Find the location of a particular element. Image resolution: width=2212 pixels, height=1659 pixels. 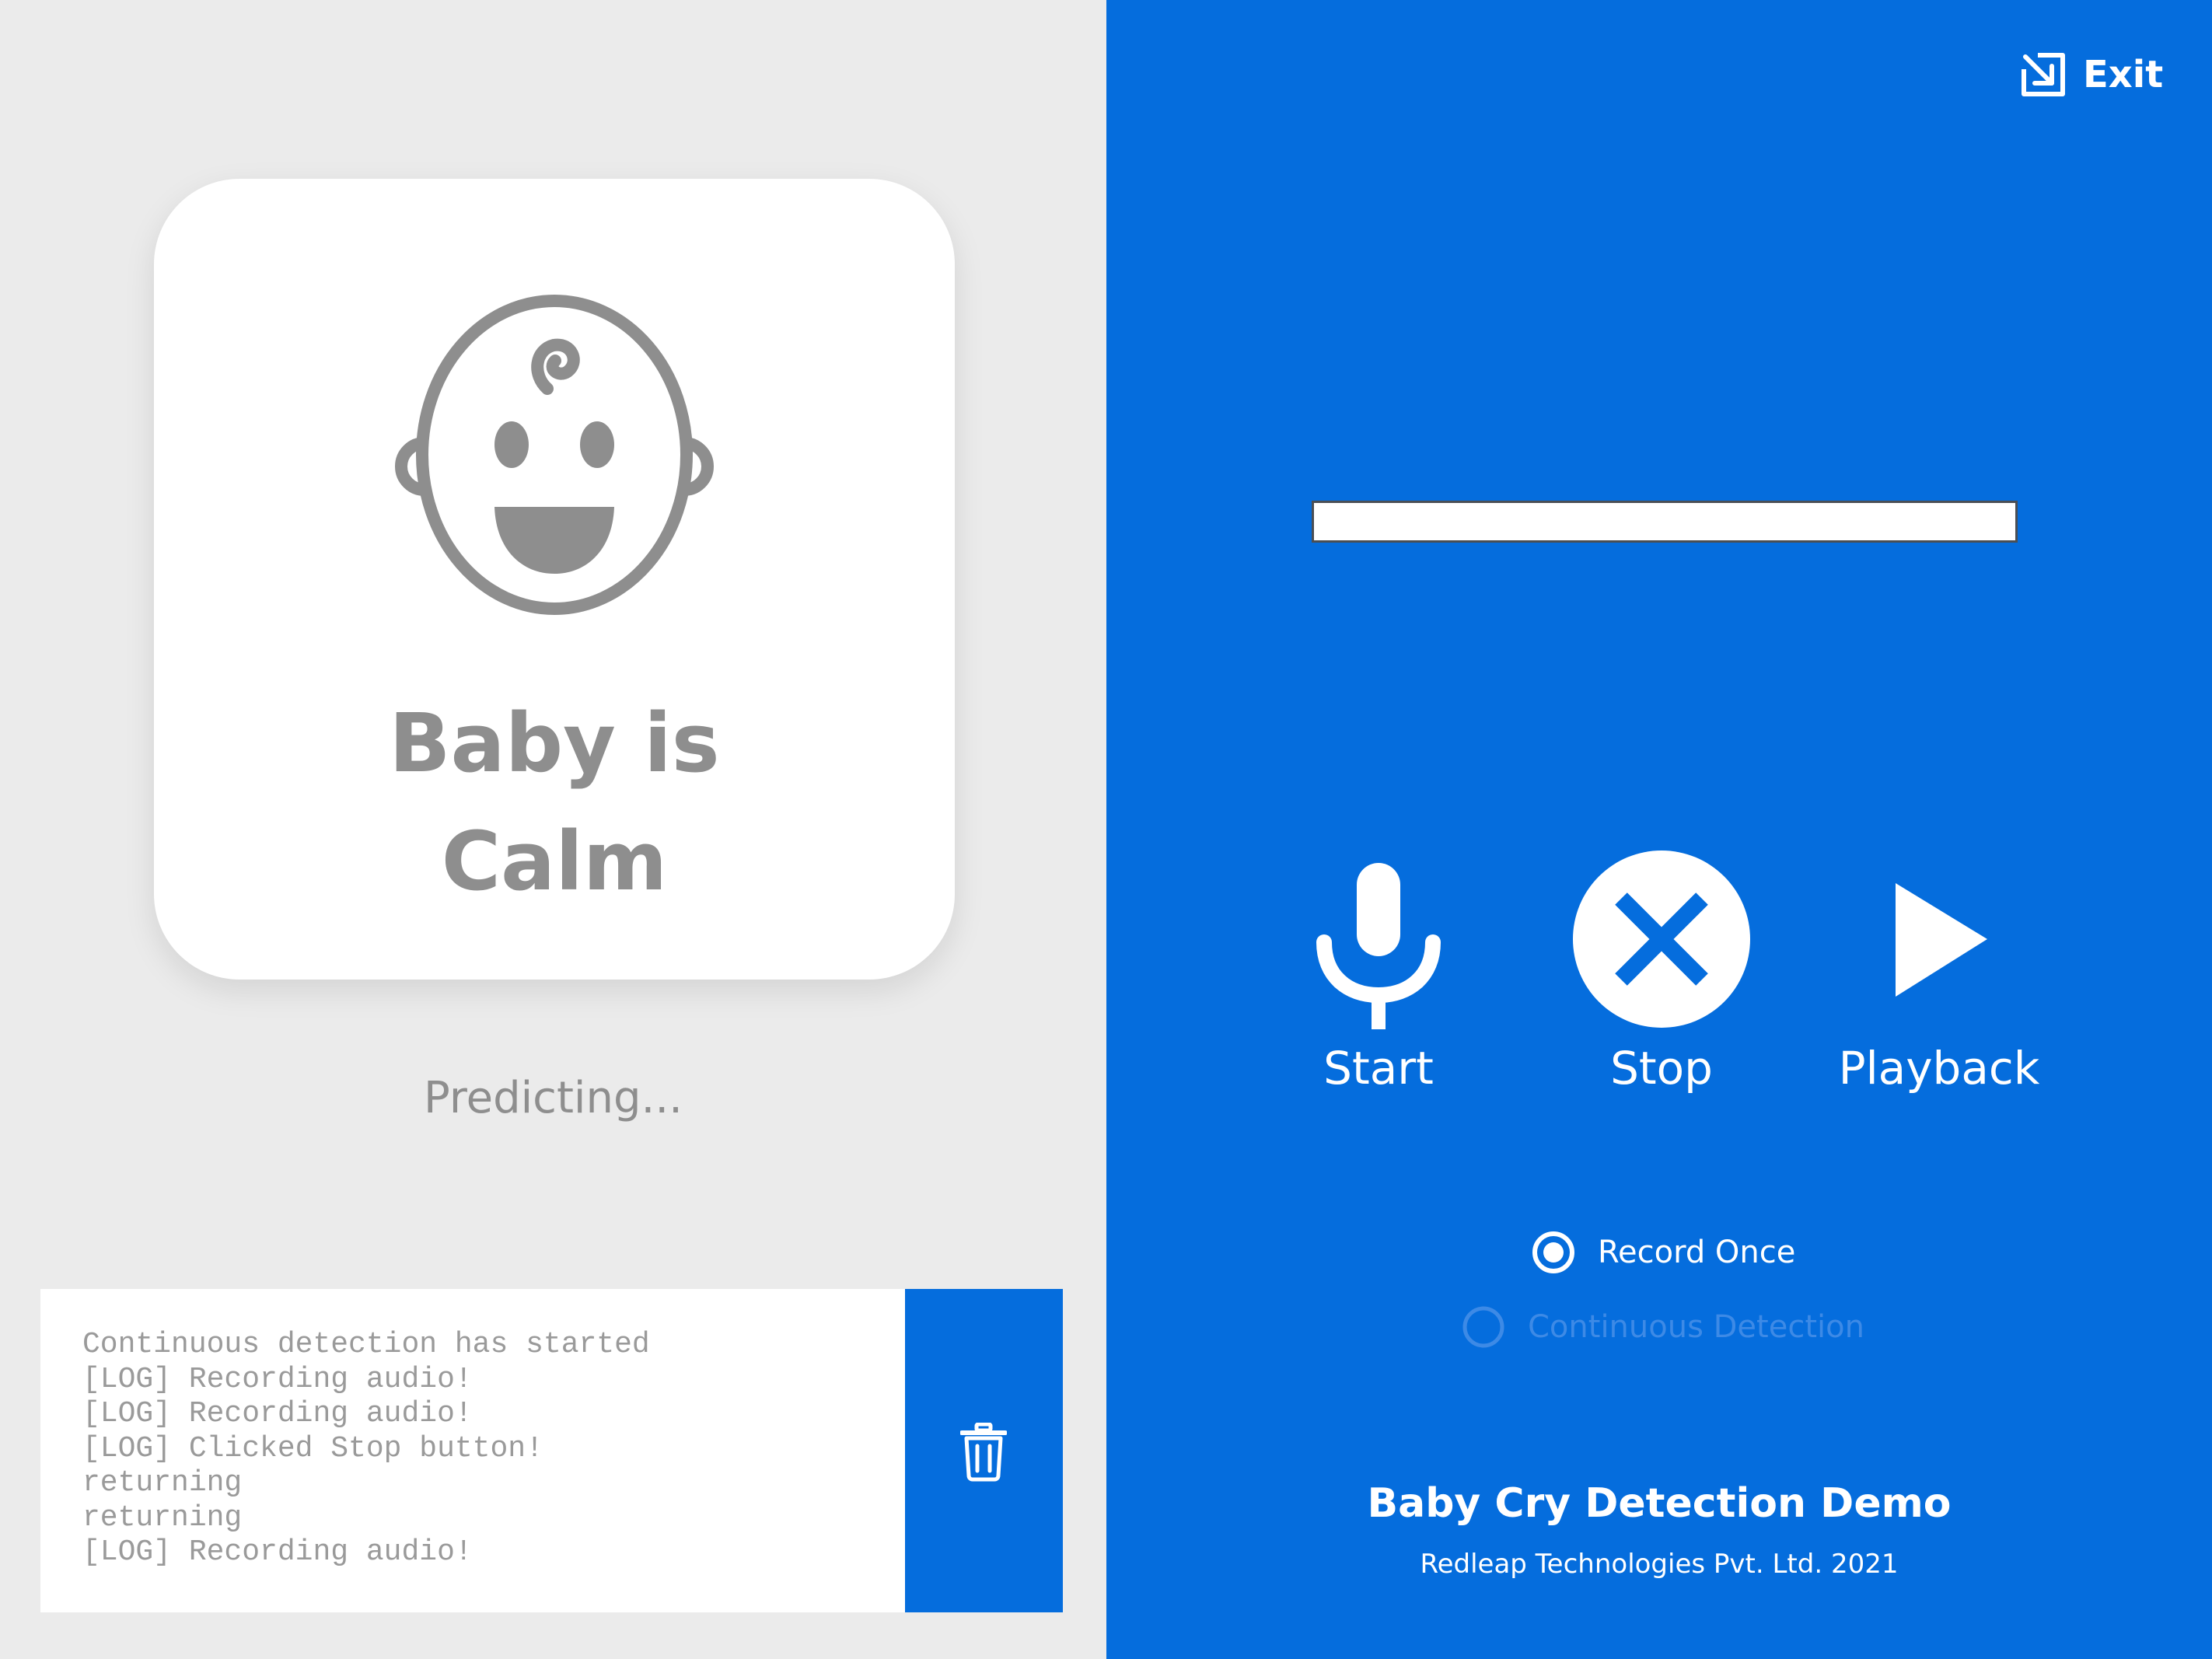

start-button: Start is located at coordinates (1378, 979).